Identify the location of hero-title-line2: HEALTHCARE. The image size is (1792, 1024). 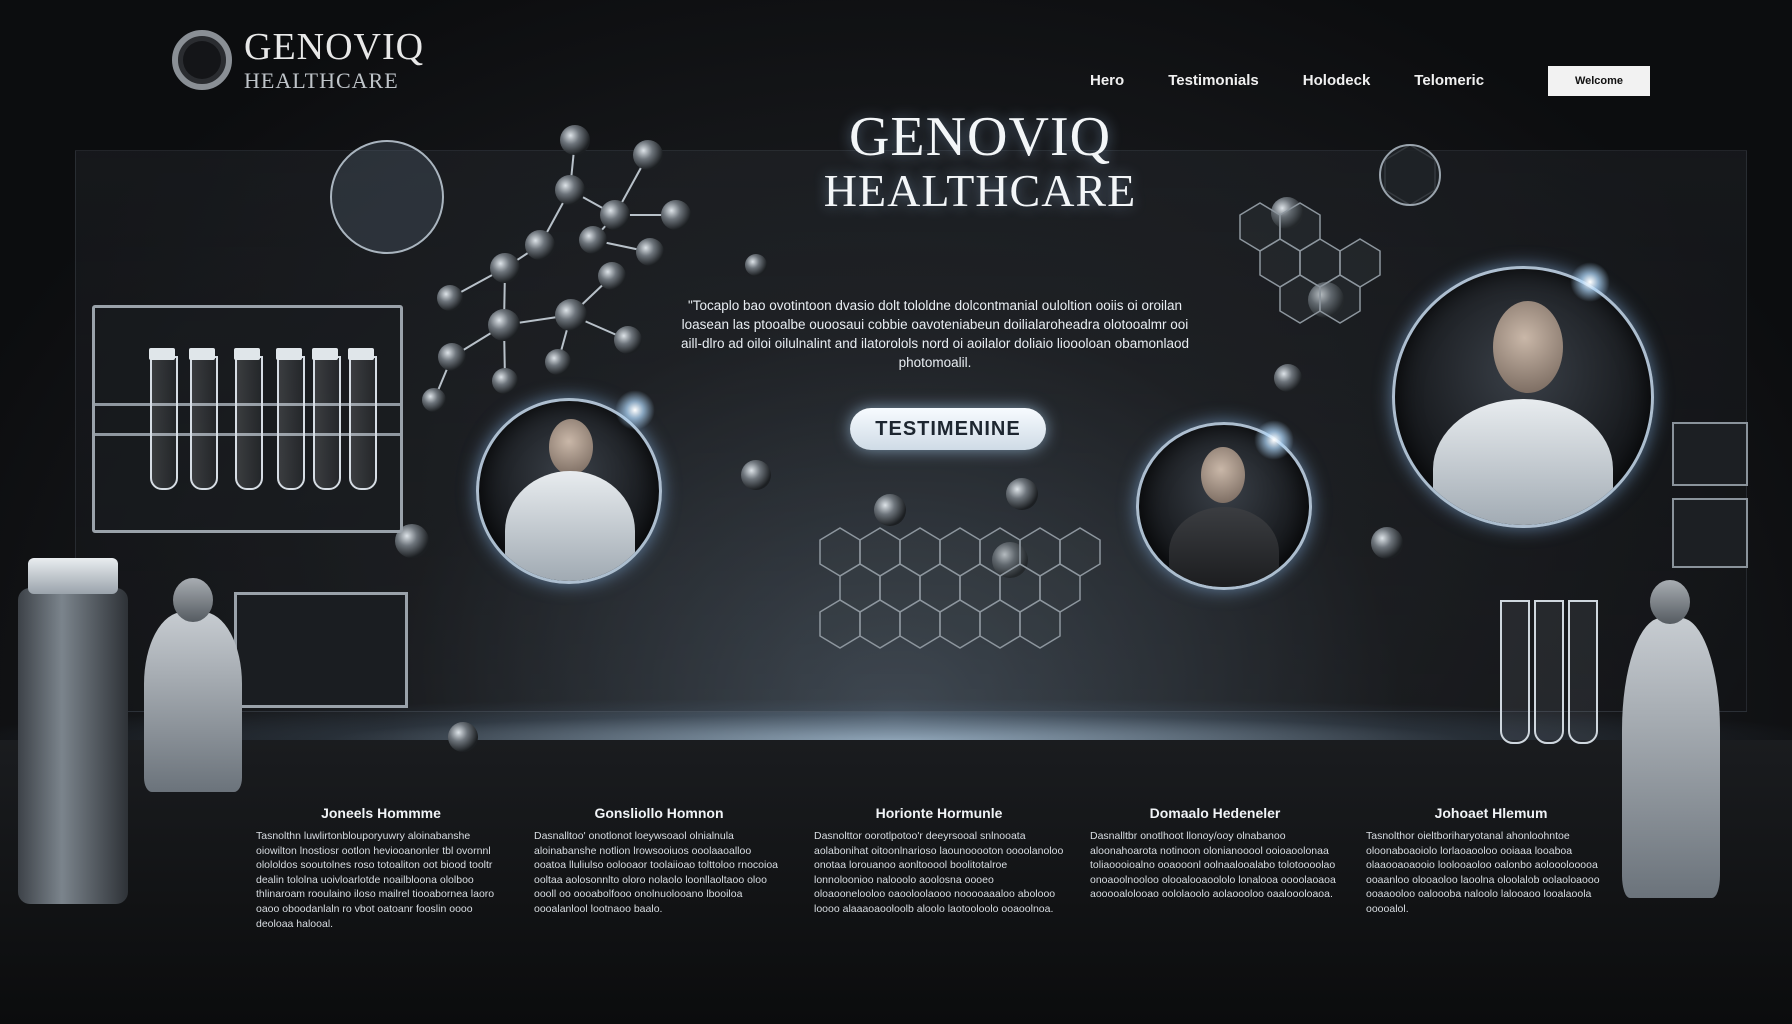
(980, 190).